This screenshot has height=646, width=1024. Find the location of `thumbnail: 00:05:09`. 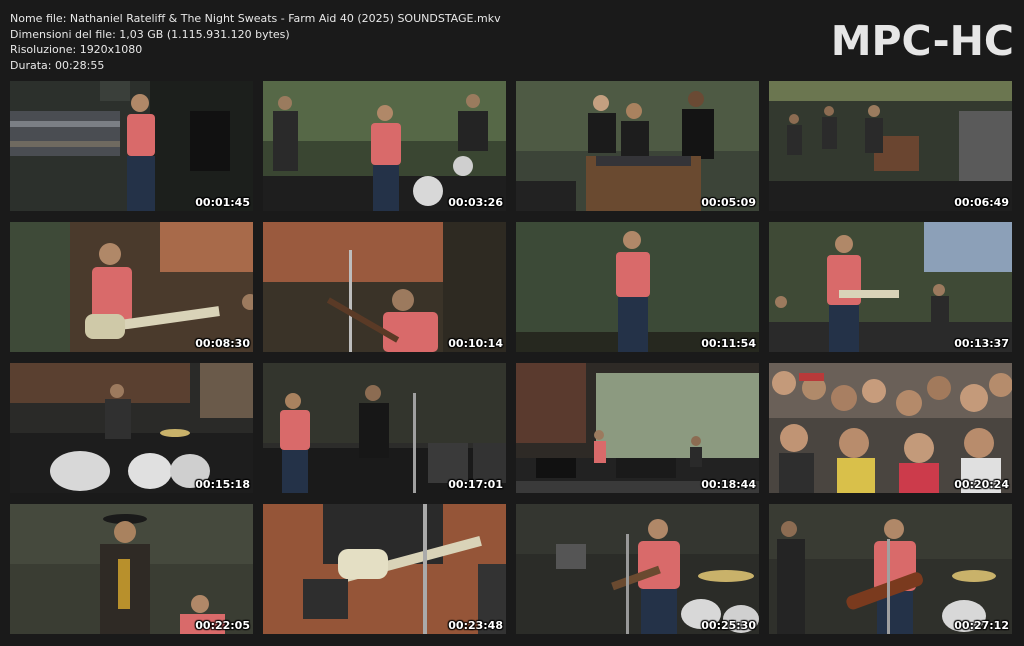

thumbnail: 00:05:09 is located at coordinates (637, 146).